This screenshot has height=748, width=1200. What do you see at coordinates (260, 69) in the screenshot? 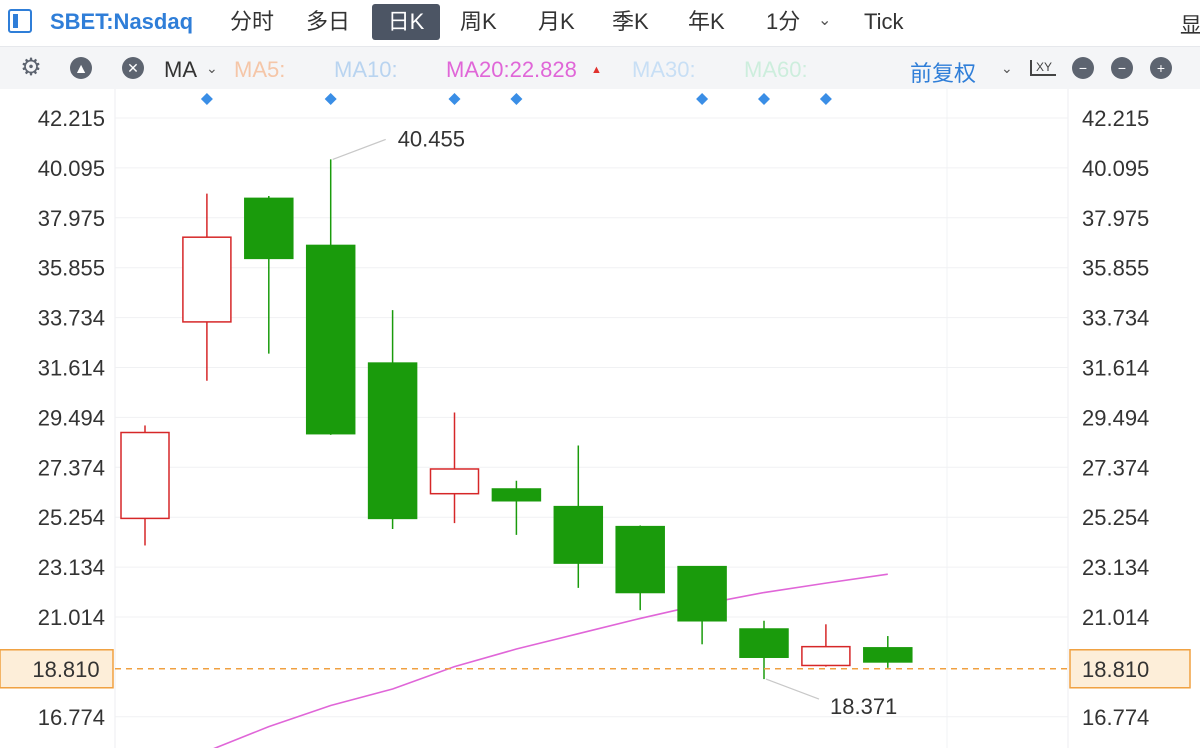
I see `ma5-legend: MA5:` at bounding box center [260, 69].